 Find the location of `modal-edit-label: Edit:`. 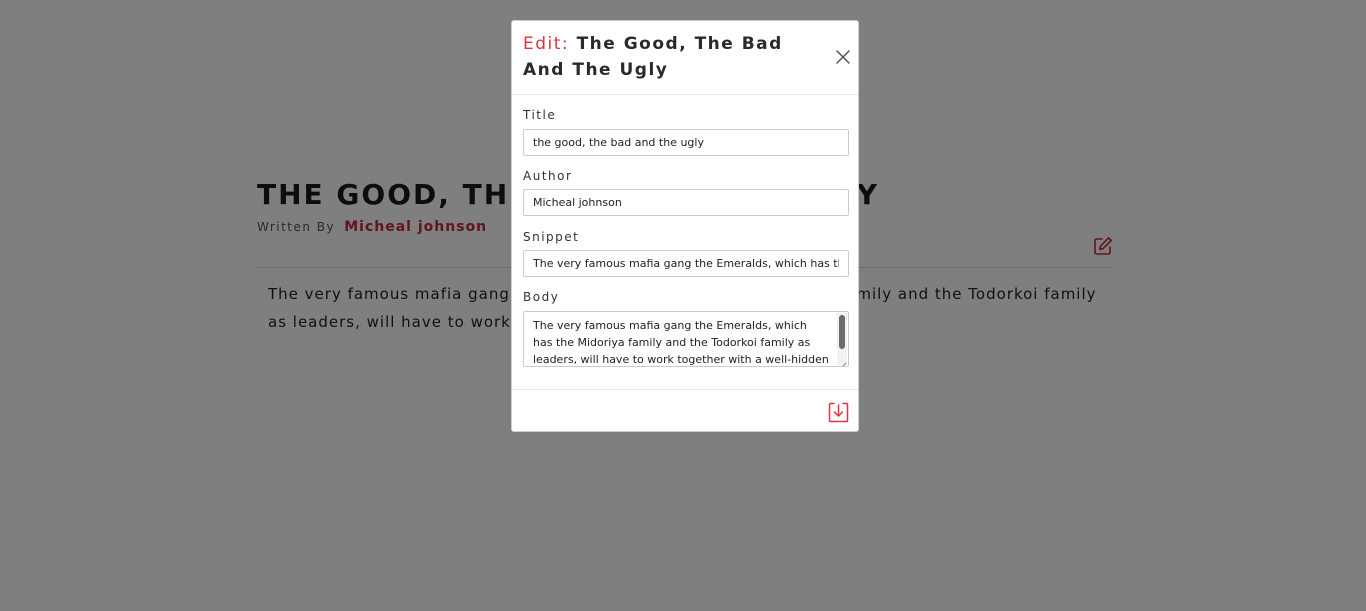

modal-edit-label: Edit: is located at coordinates (546, 44).